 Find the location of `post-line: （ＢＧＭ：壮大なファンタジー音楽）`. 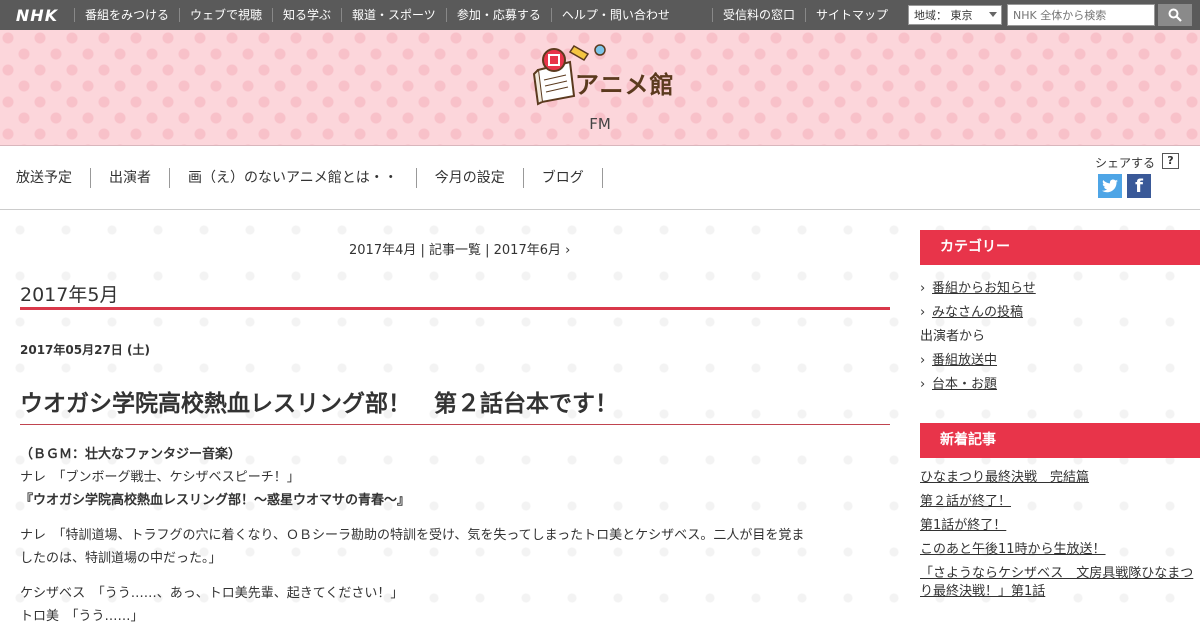

post-line: （ＢＧＭ：壮大なファンタジー音楽） is located at coordinates (131, 454).